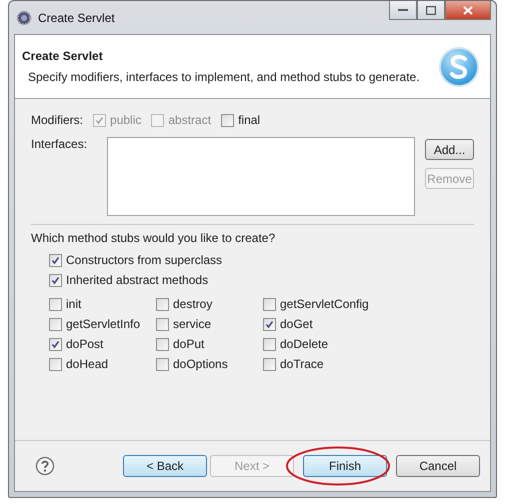 This screenshot has height=504, width=507. I want to click on maximize-icon, so click(431, 10).